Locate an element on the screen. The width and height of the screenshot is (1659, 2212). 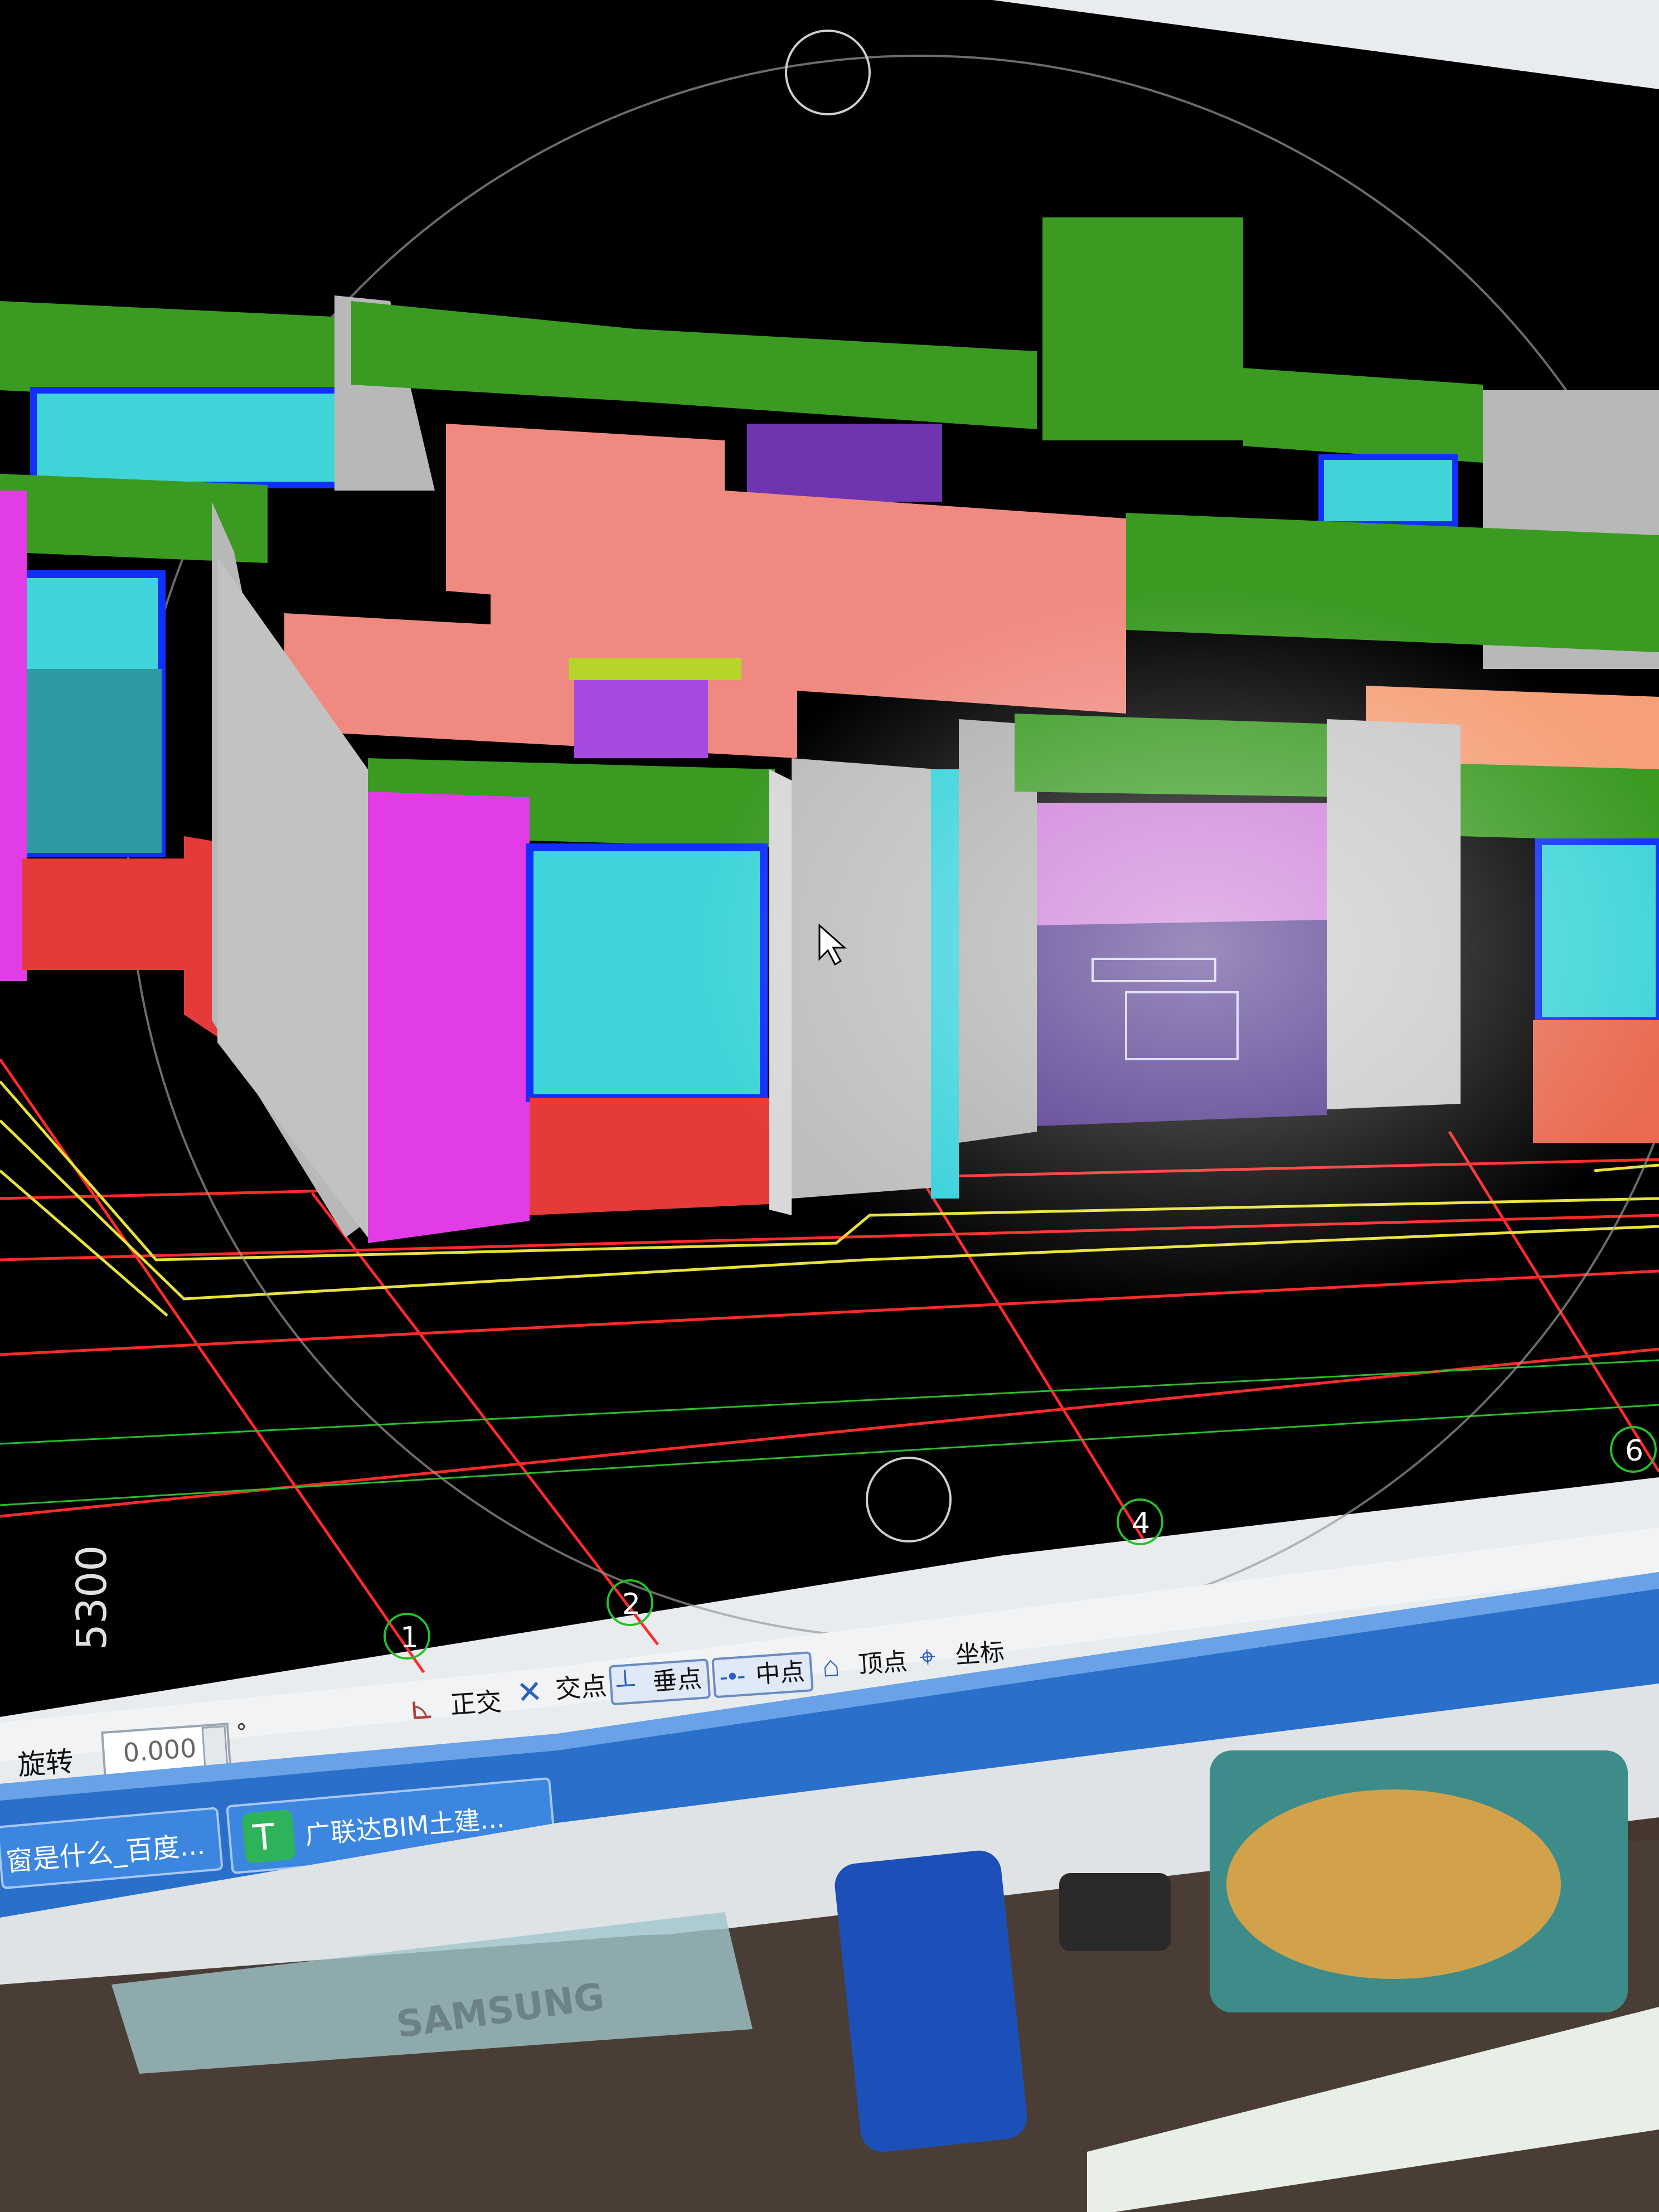
rotation-label: 旋转 is located at coordinates (46, 1764).